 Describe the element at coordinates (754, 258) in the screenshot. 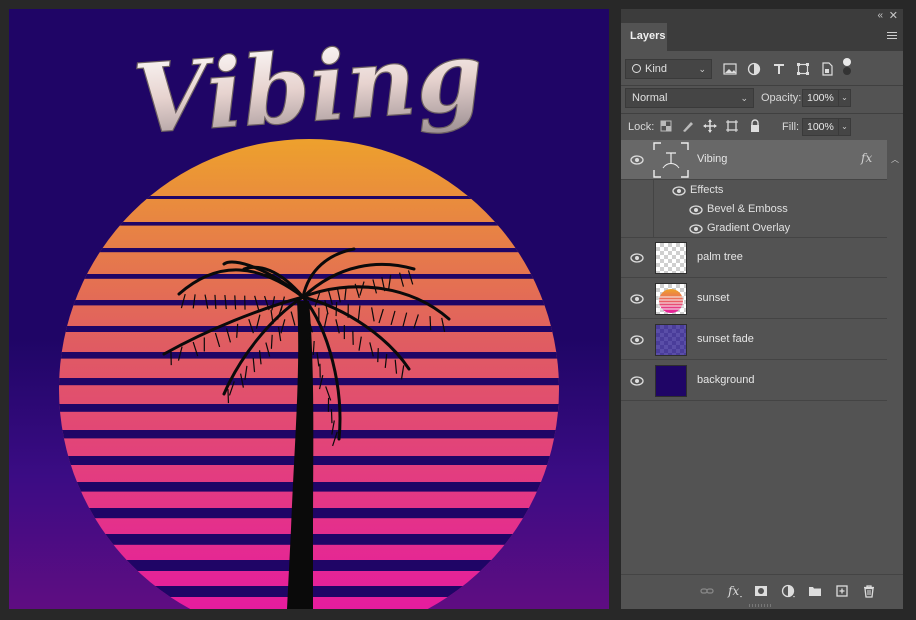

I see `layer-row-palm-tree: palm tree` at that location.